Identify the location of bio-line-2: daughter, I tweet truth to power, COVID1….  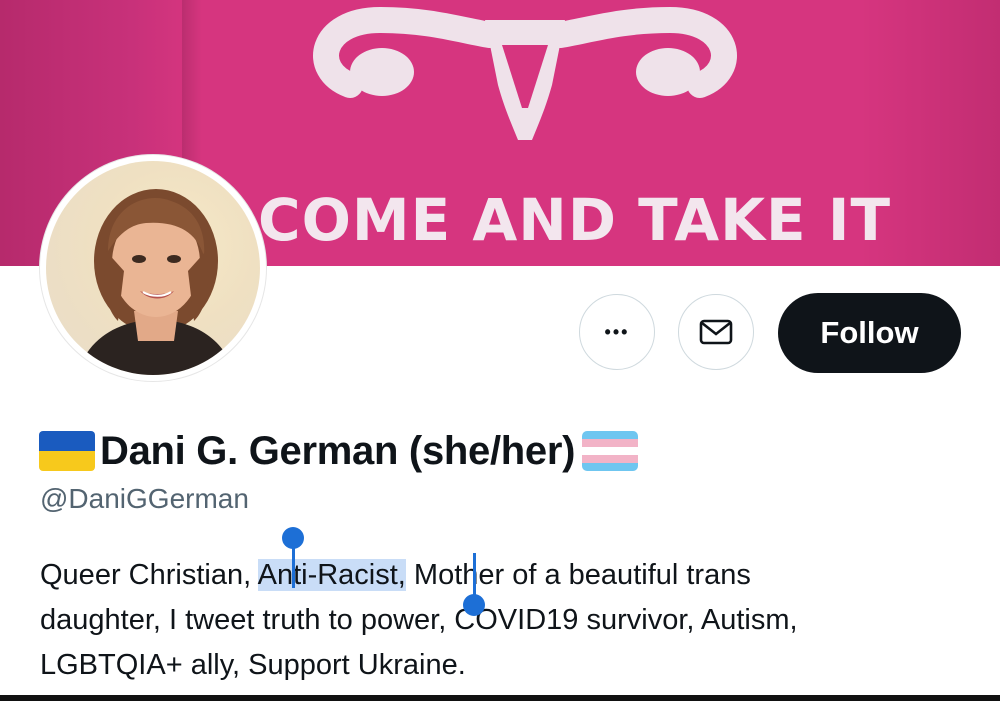
(419, 620).